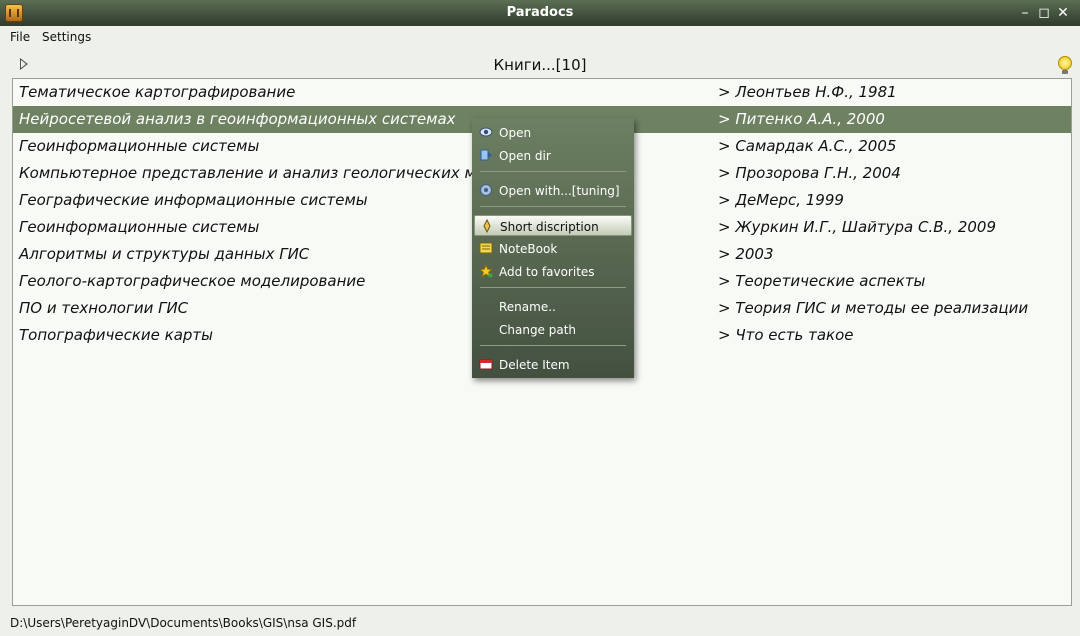 This screenshot has width=1080, height=636. I want to click on book-meta: > Самардак А.С., 2005, so click(807, 146).